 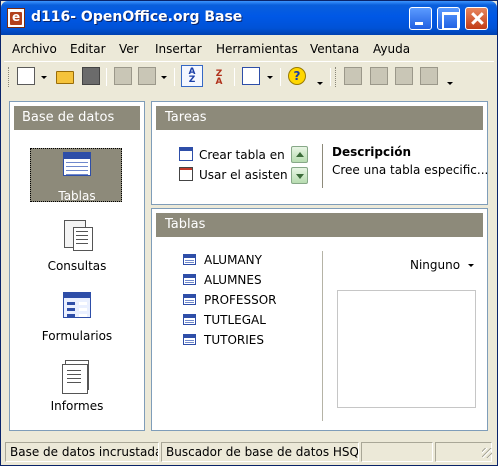 What do you see at coordinates (322, 336) in the screenshot?
I see `tables-divider` at bounding box center [322, 336].